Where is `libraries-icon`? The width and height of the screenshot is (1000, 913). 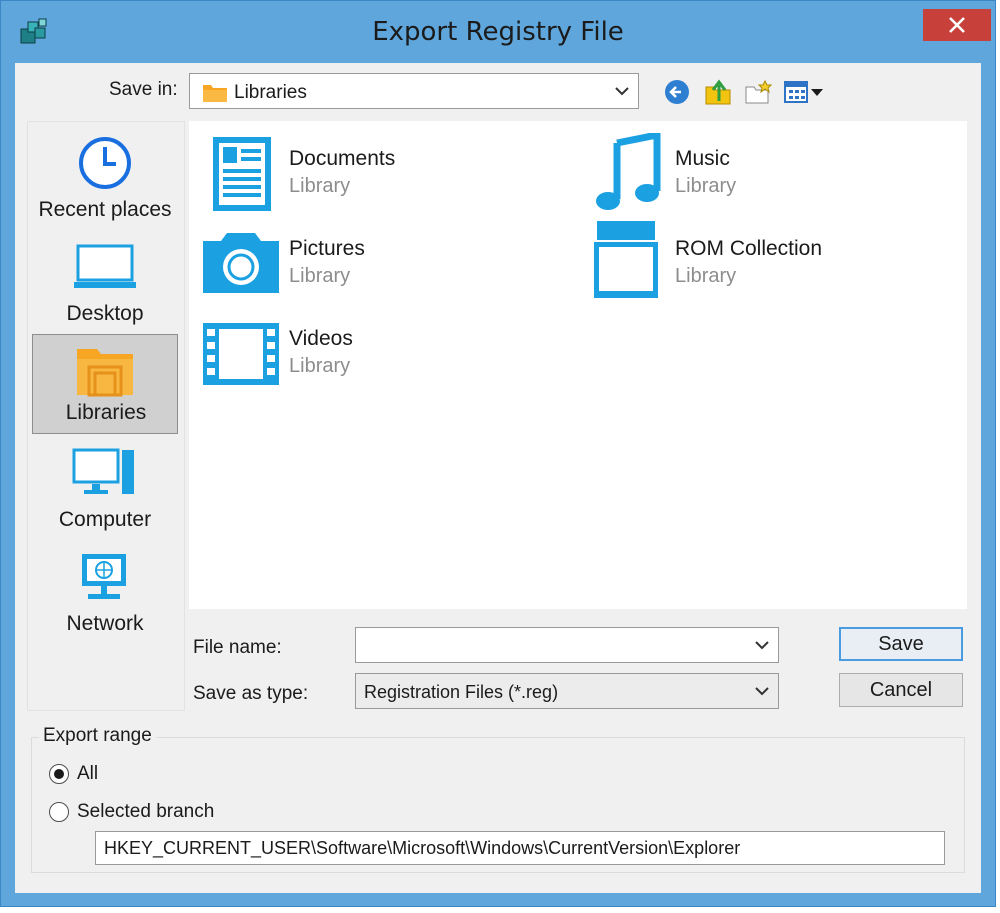
libraries-icon is located at coordinates (105, 373).